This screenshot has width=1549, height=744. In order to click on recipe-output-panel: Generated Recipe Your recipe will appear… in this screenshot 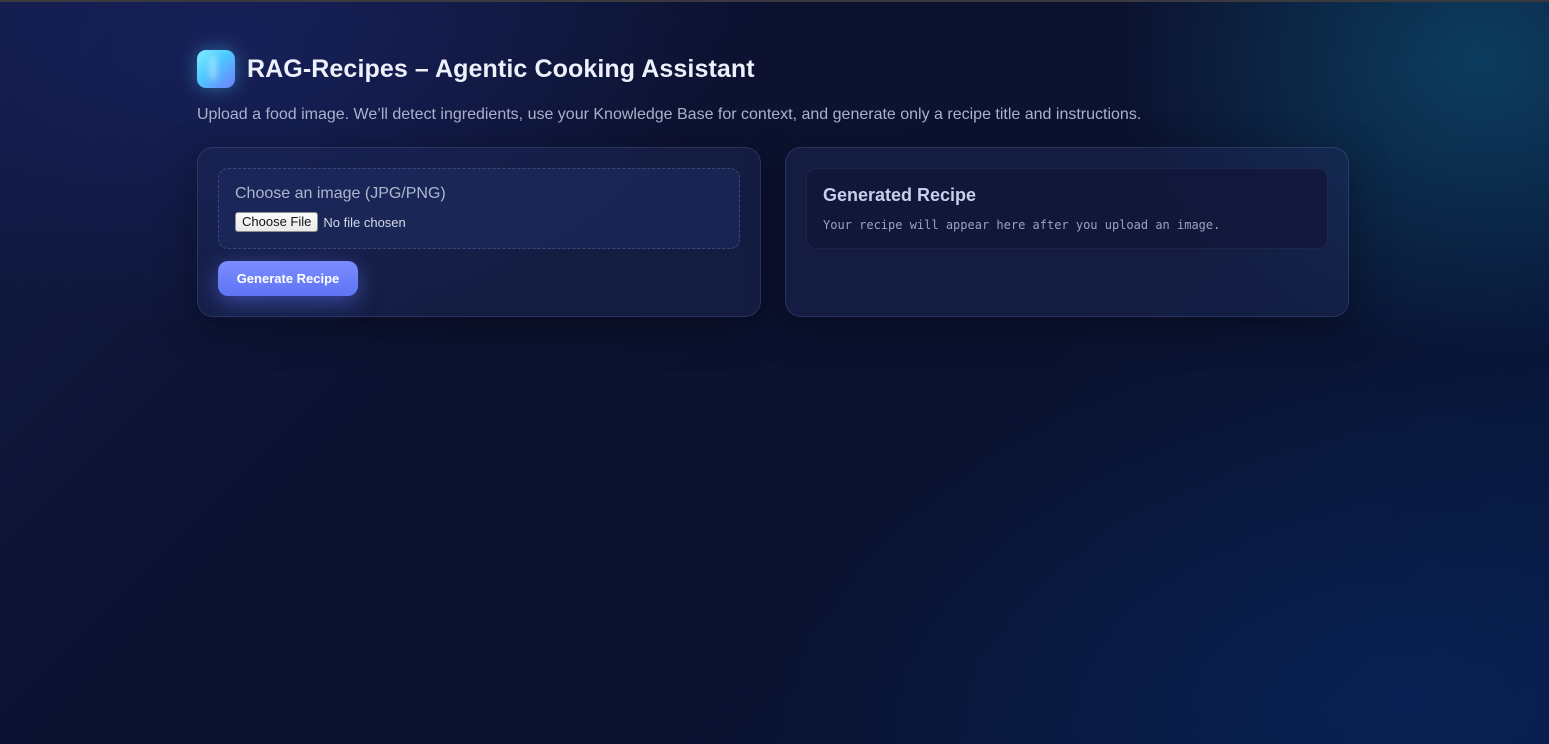, I will do `click(1067, 208)`.